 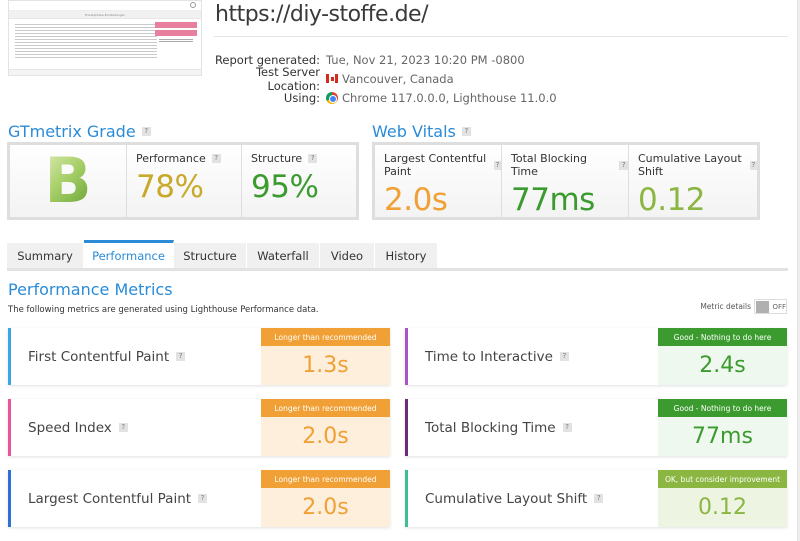 I want to click on structure-score-cell: Structure? 95%, so click(x=299, y=181).